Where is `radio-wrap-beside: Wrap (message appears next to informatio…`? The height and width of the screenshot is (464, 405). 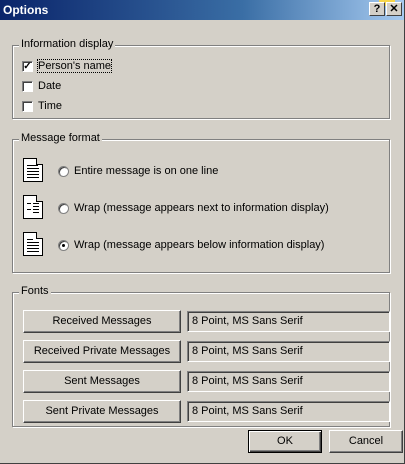
radio-wrap-beside: Wrap (message appears next to informatio… is located at coordinates (193, 208).